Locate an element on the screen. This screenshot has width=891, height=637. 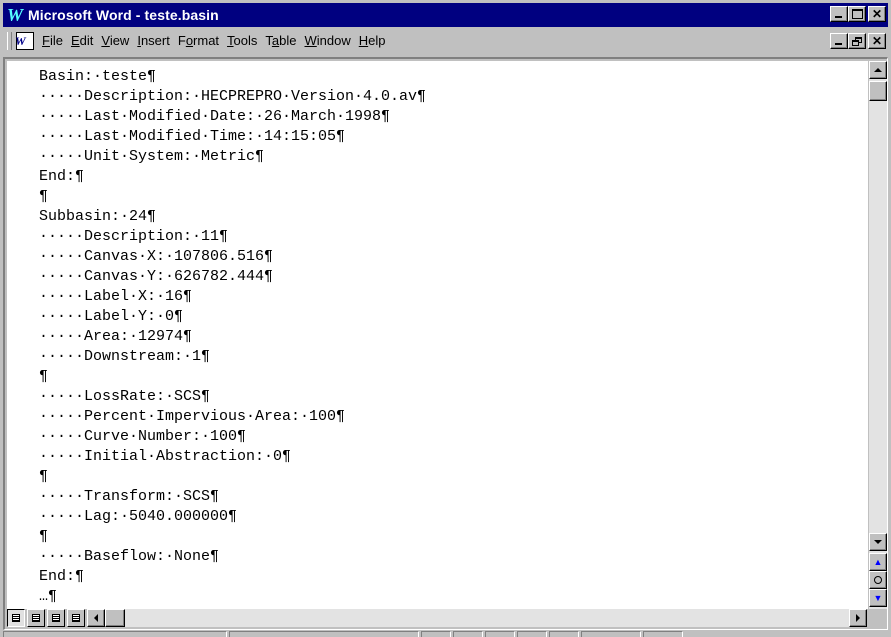
online-layout-icon is located at coordinates (36, 618).